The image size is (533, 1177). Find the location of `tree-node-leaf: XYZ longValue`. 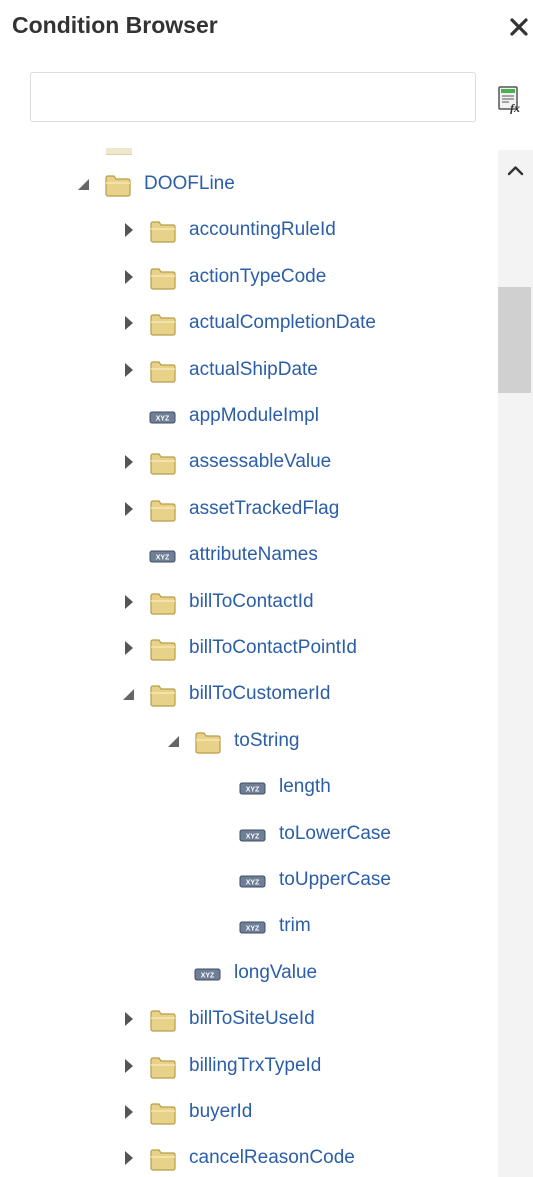

tree-node-leaf: XYZ longValue is located at coordinates (247, 974).